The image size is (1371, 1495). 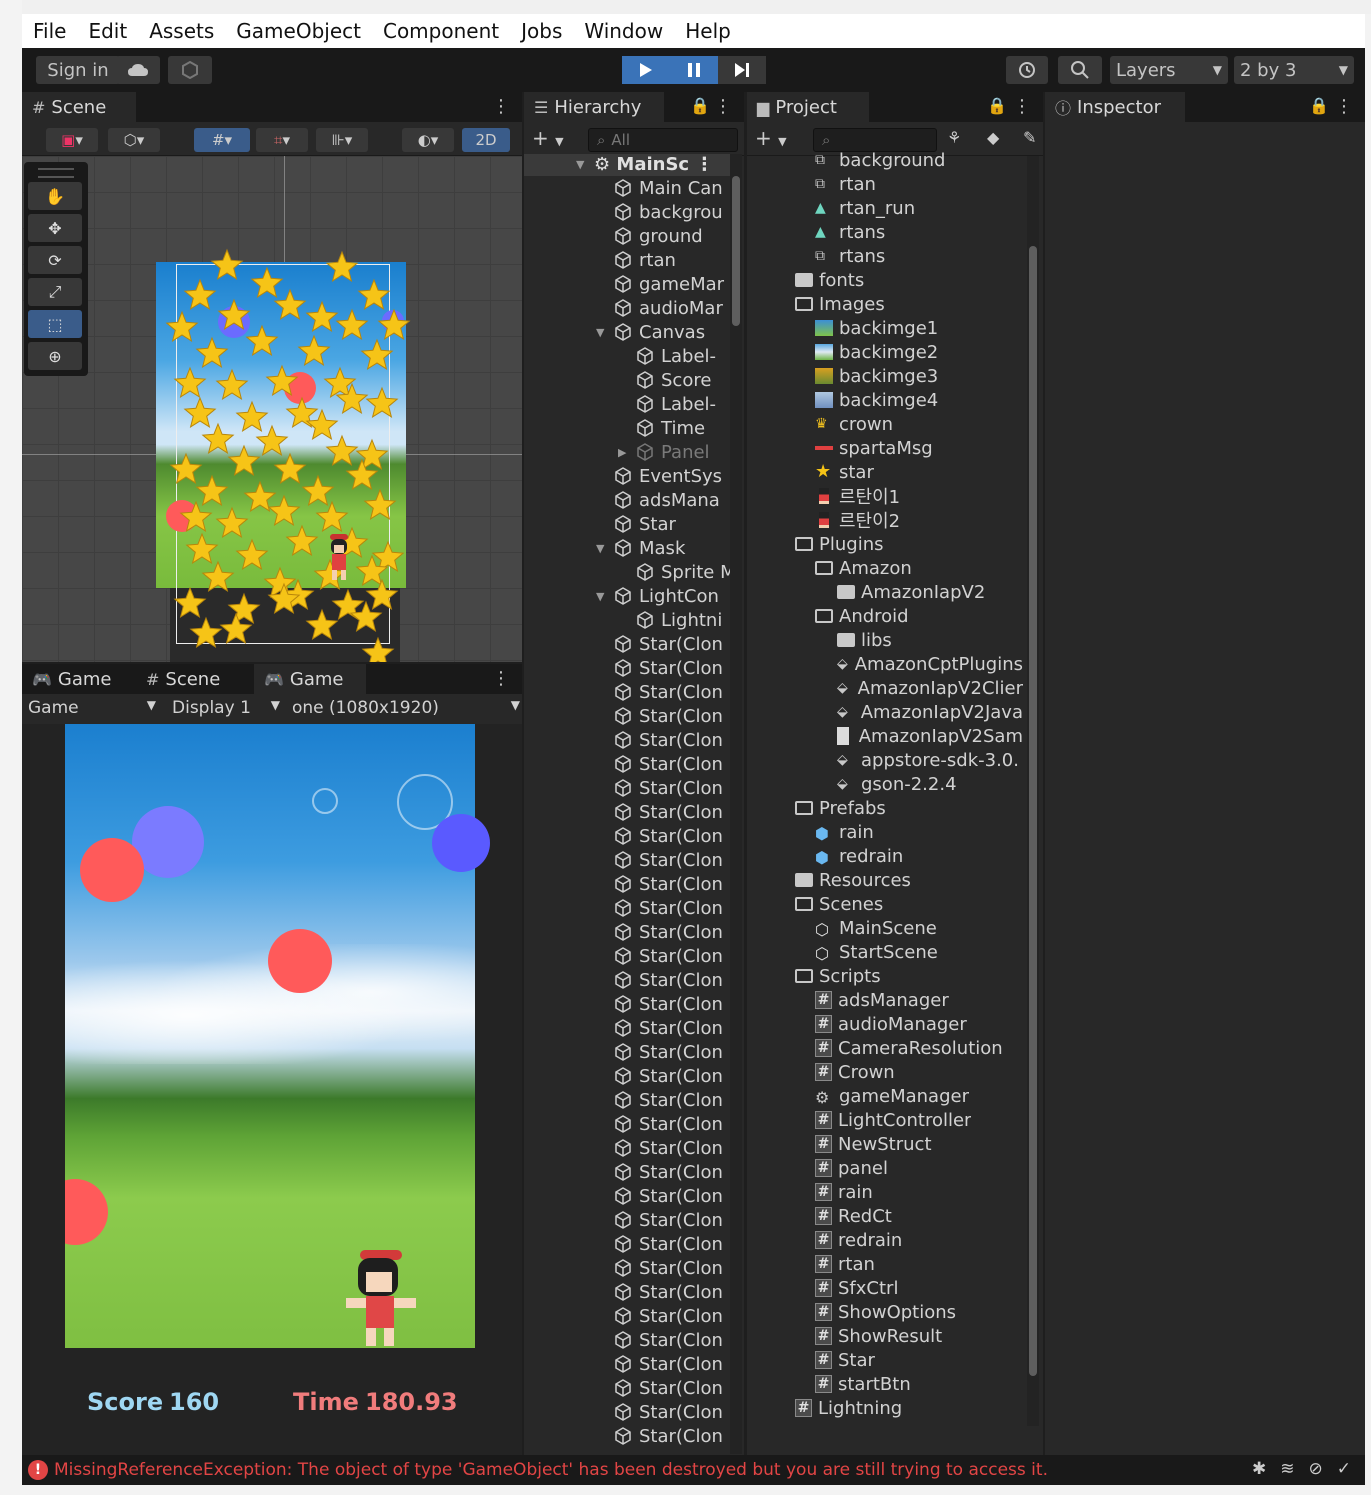 I want to click on project-item: ⧉ rtans, so click(x=850, y=256).